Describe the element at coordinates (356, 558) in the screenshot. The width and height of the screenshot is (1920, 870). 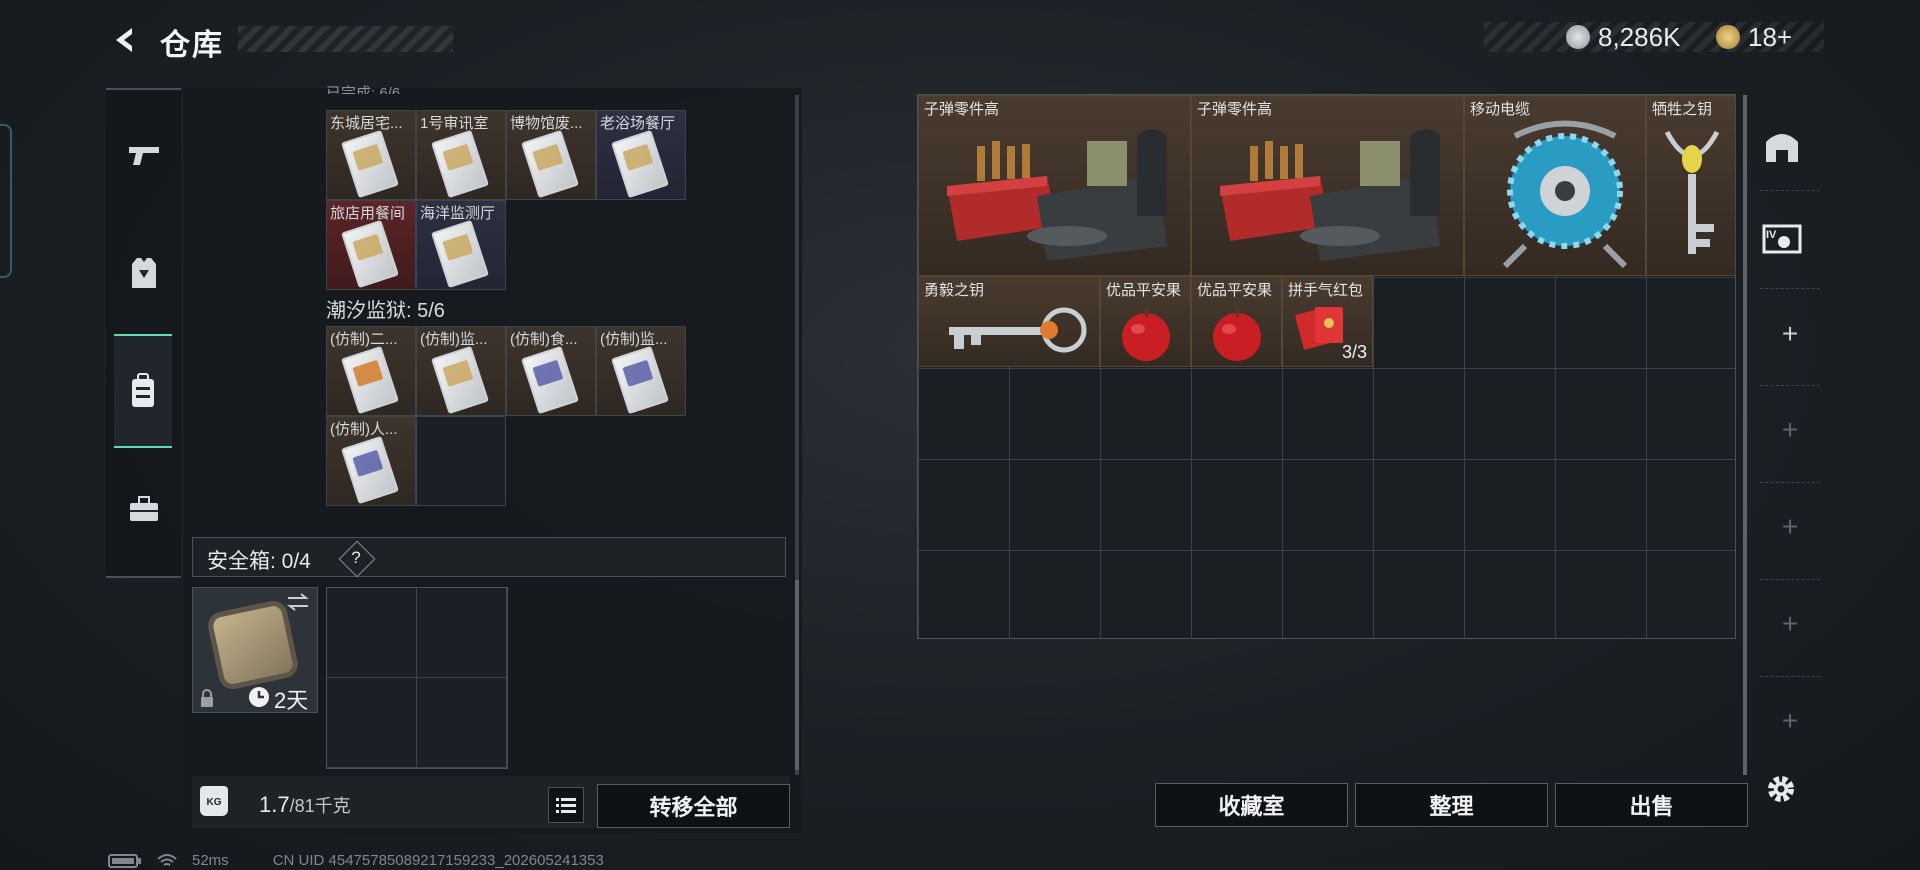
I see `help-icon: ?` at that location.